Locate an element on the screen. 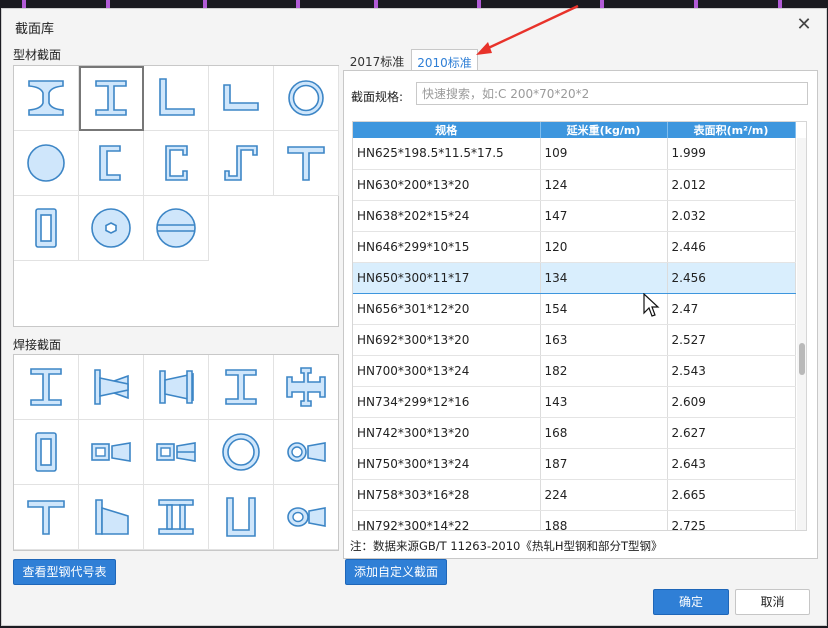  cell-area: 2.627 is located at coordinates (731, 433).